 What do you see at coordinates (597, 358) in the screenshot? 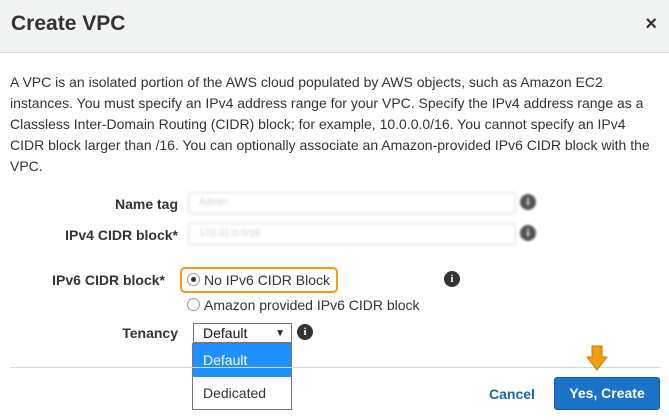
I see `cursor-pointer-icon` at bounding box center [597, 358].